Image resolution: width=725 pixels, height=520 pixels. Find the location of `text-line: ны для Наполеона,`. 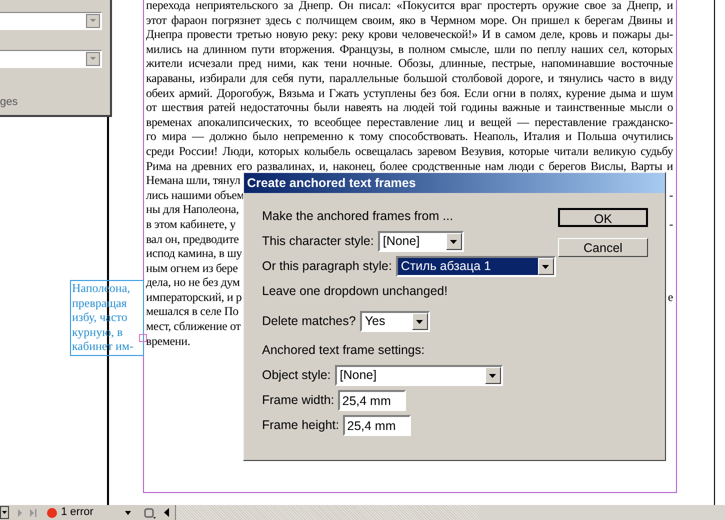

text-line: ны для Наполеона, is located at coordinates (192, 209).